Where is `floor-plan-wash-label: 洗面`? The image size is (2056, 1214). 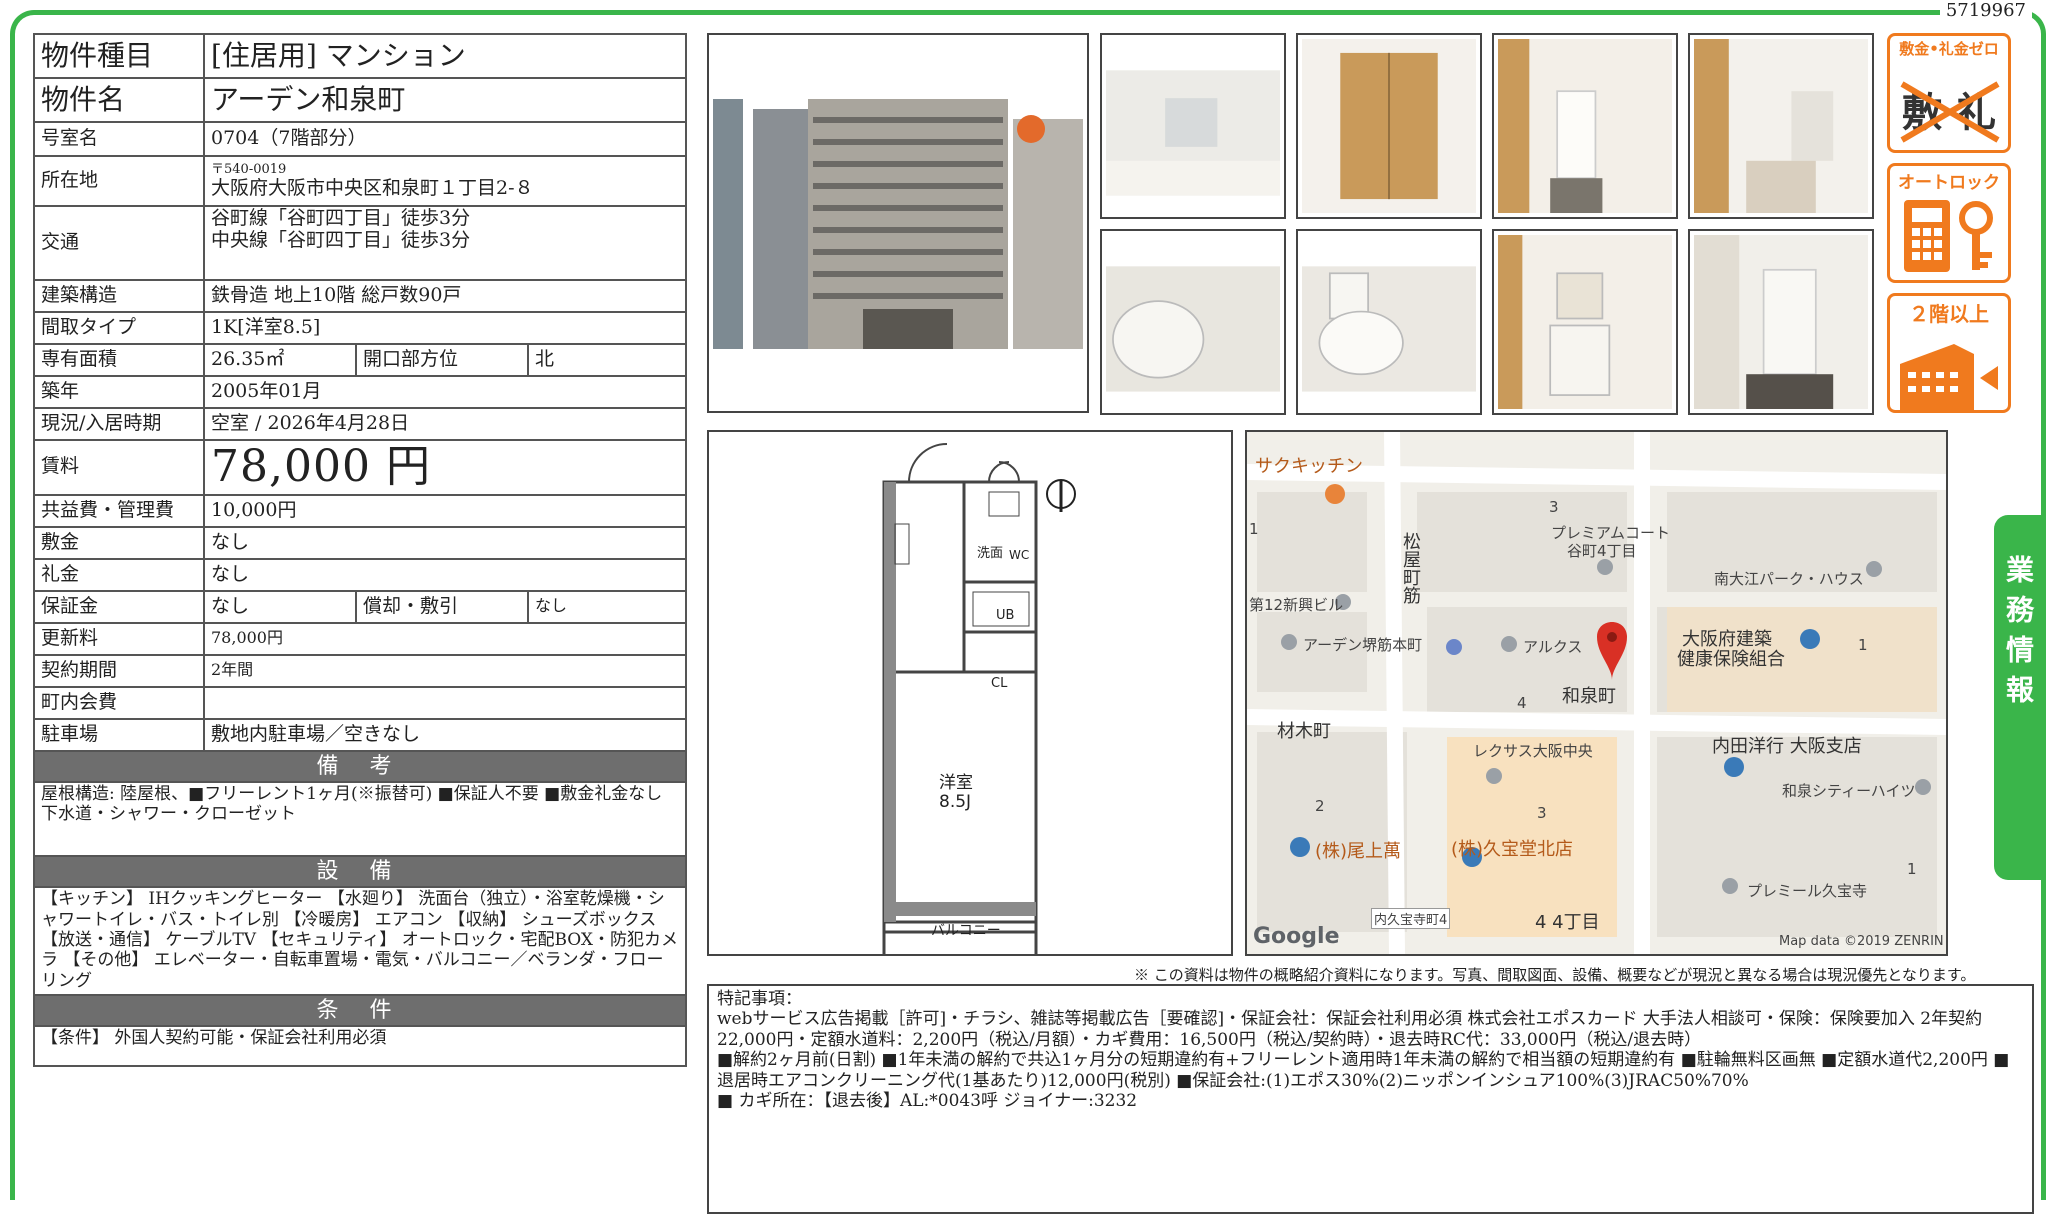 floor-plan-wash-label: 洗面 is located at coordinates (990, 553).